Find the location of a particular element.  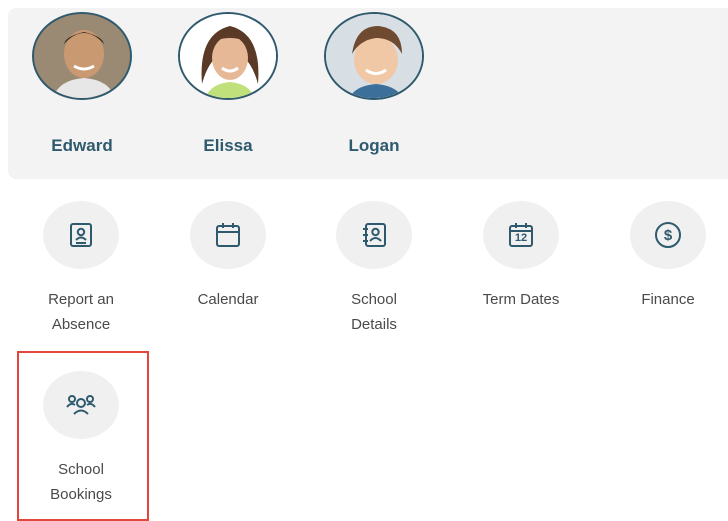

address-book-icon is located at coordinates (374, 235).